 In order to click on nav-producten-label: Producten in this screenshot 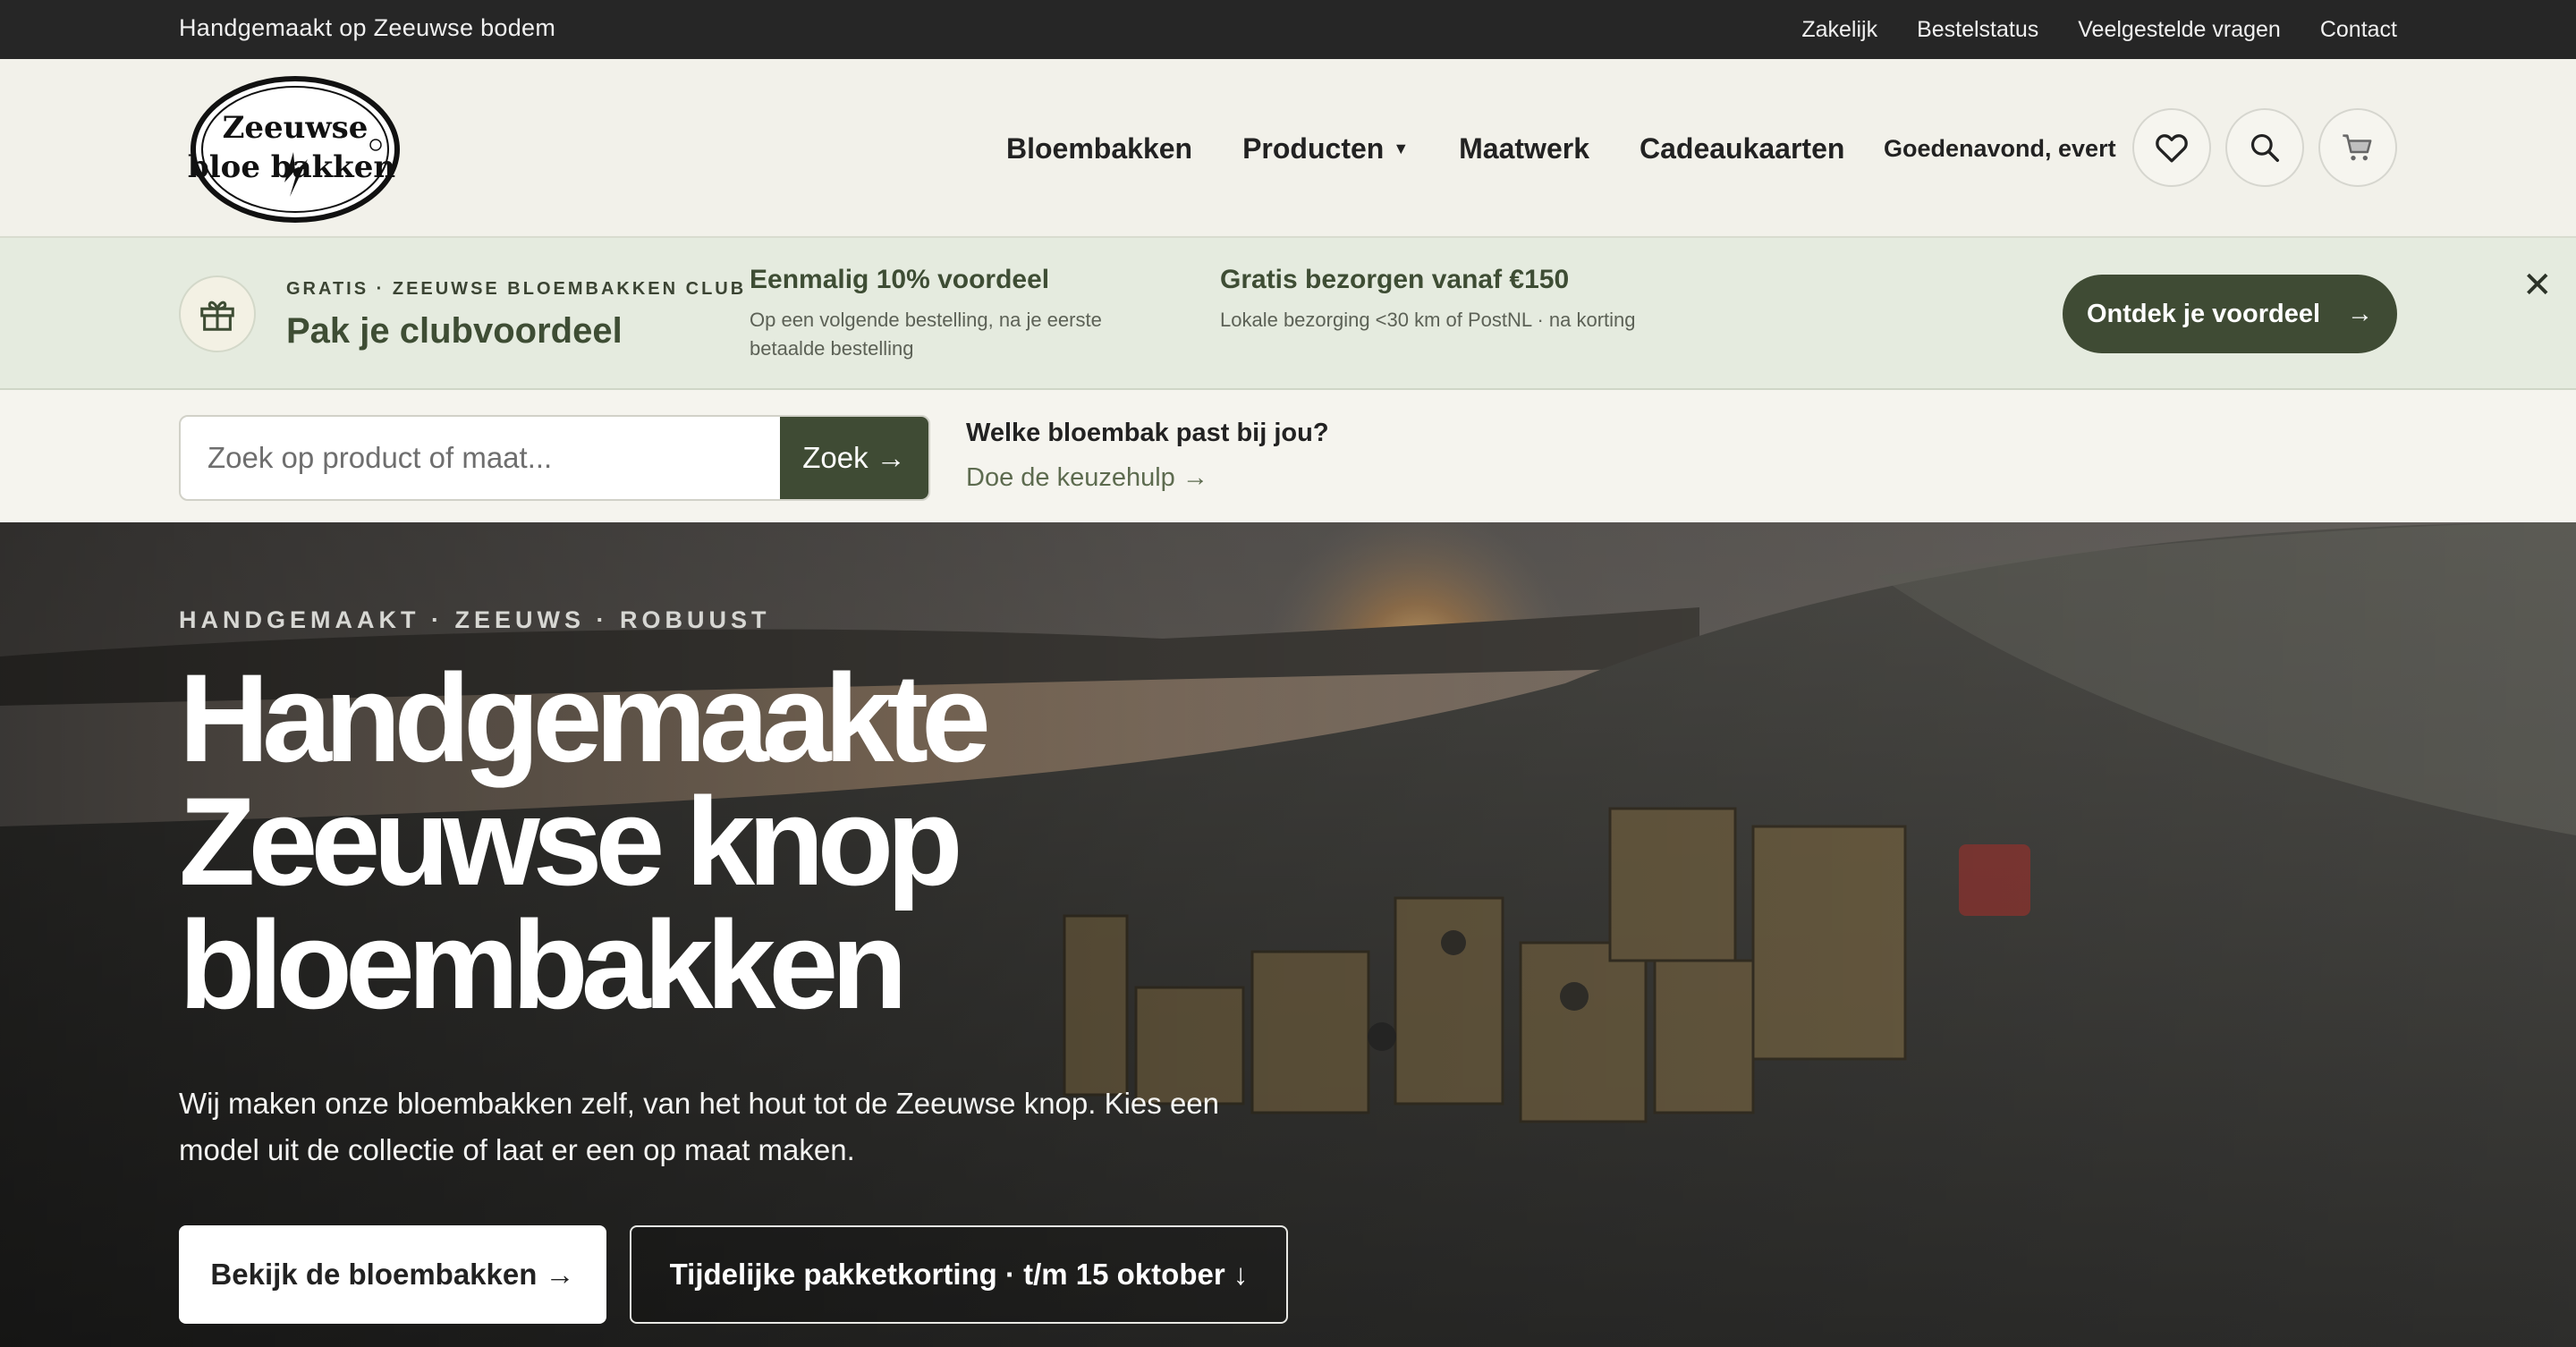, I will do `click(1313, 148)`.